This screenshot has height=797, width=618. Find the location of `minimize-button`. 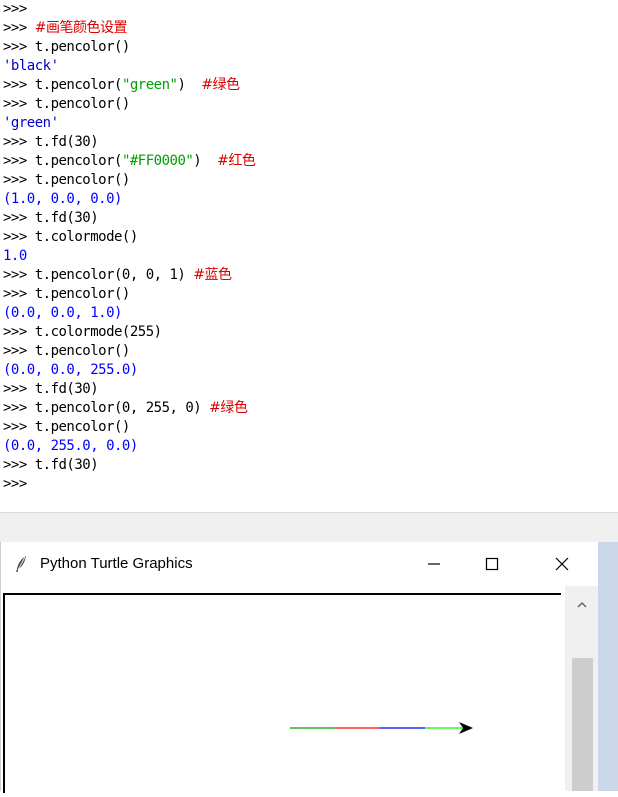

minimize-button is located at coordinates (434, 564).